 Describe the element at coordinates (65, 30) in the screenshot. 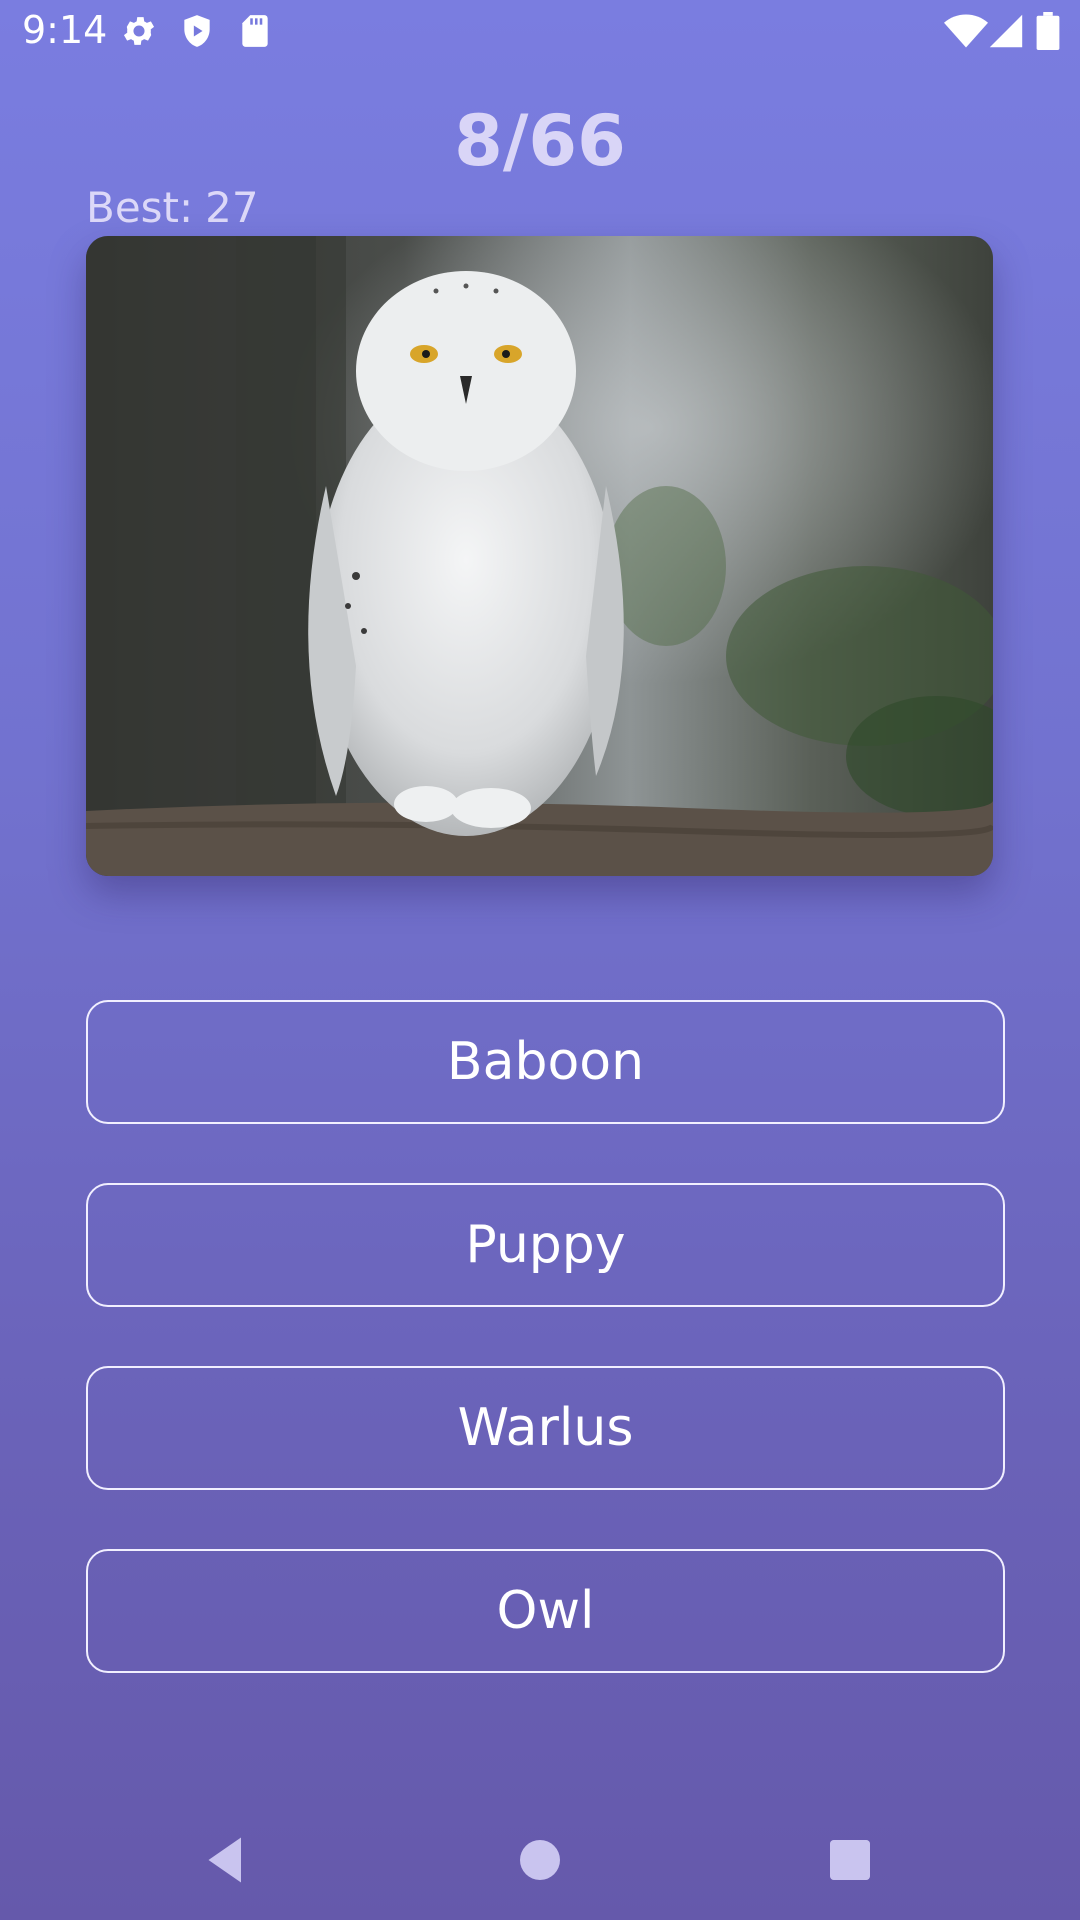

I see `status-time: 9:14` at that location.